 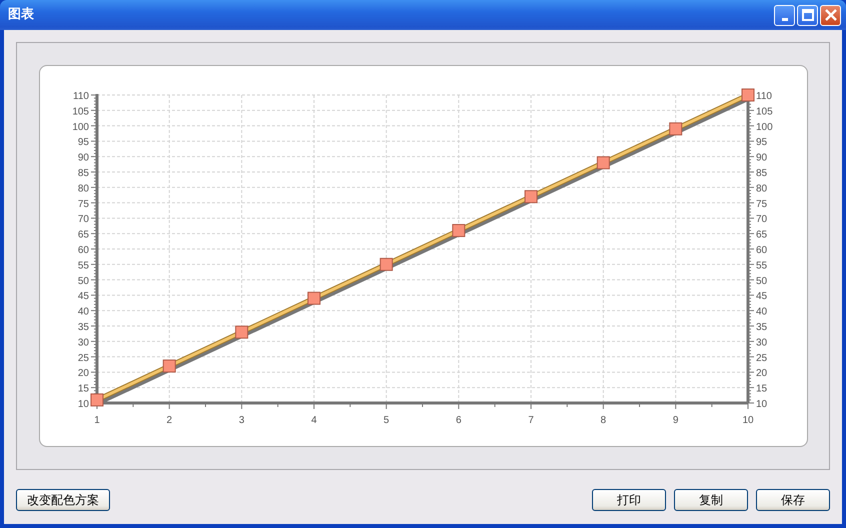 I want to click on x-tick-label: 10, so click(x=748, y=420).